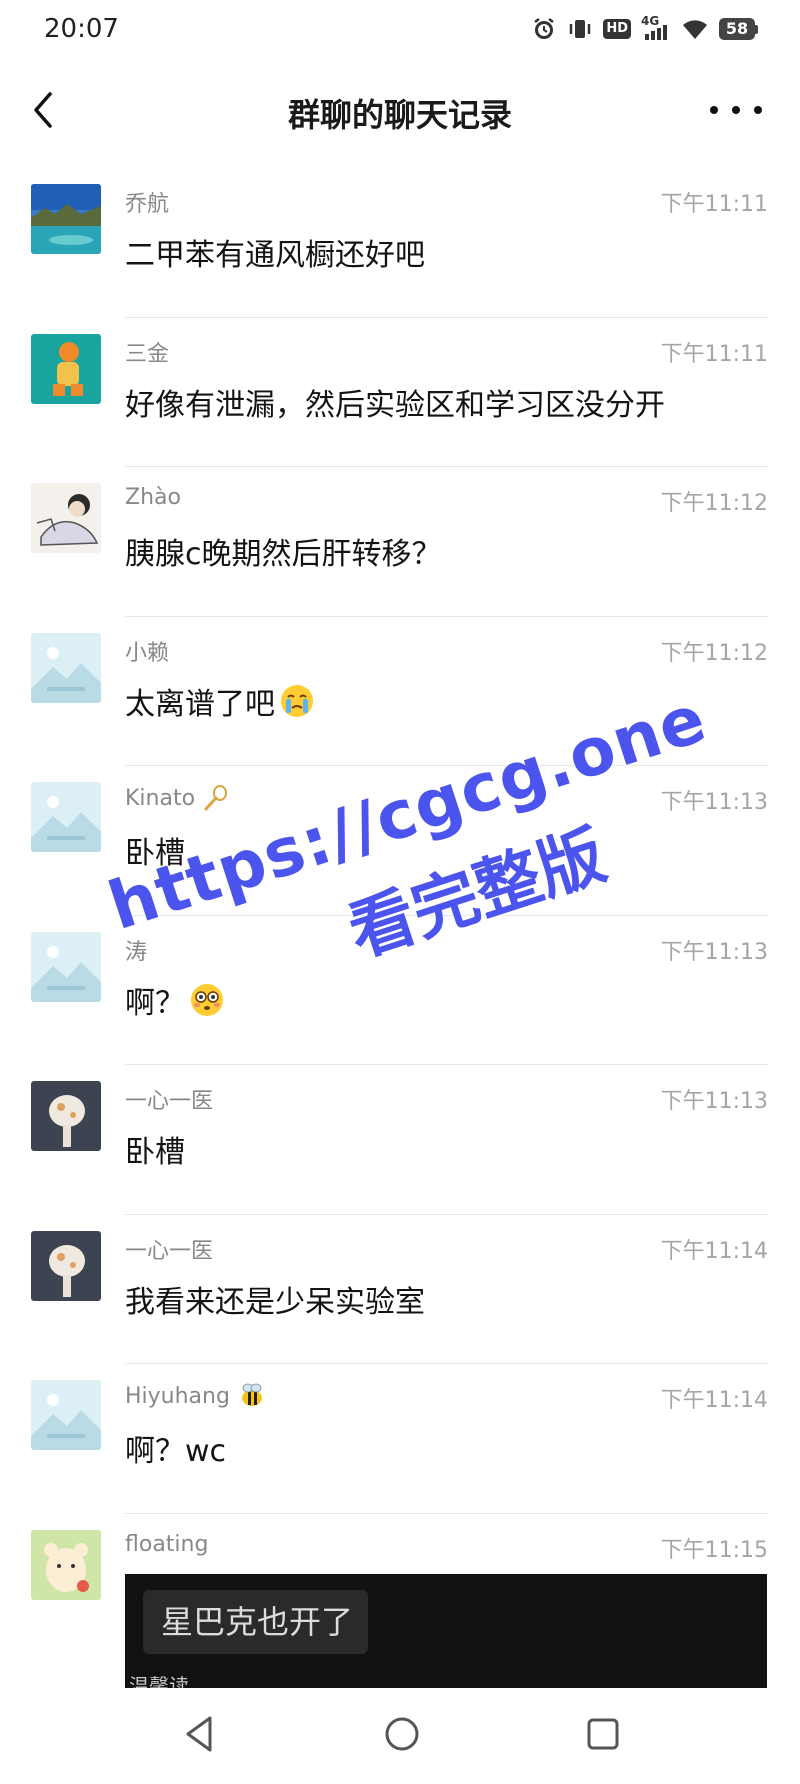 This screenshot has height=1784, width=800. What do you see at coordinates (176, 1451) in the screenshot?
I see `message-text: 啊？wc` at bounding box center [176, 1451].